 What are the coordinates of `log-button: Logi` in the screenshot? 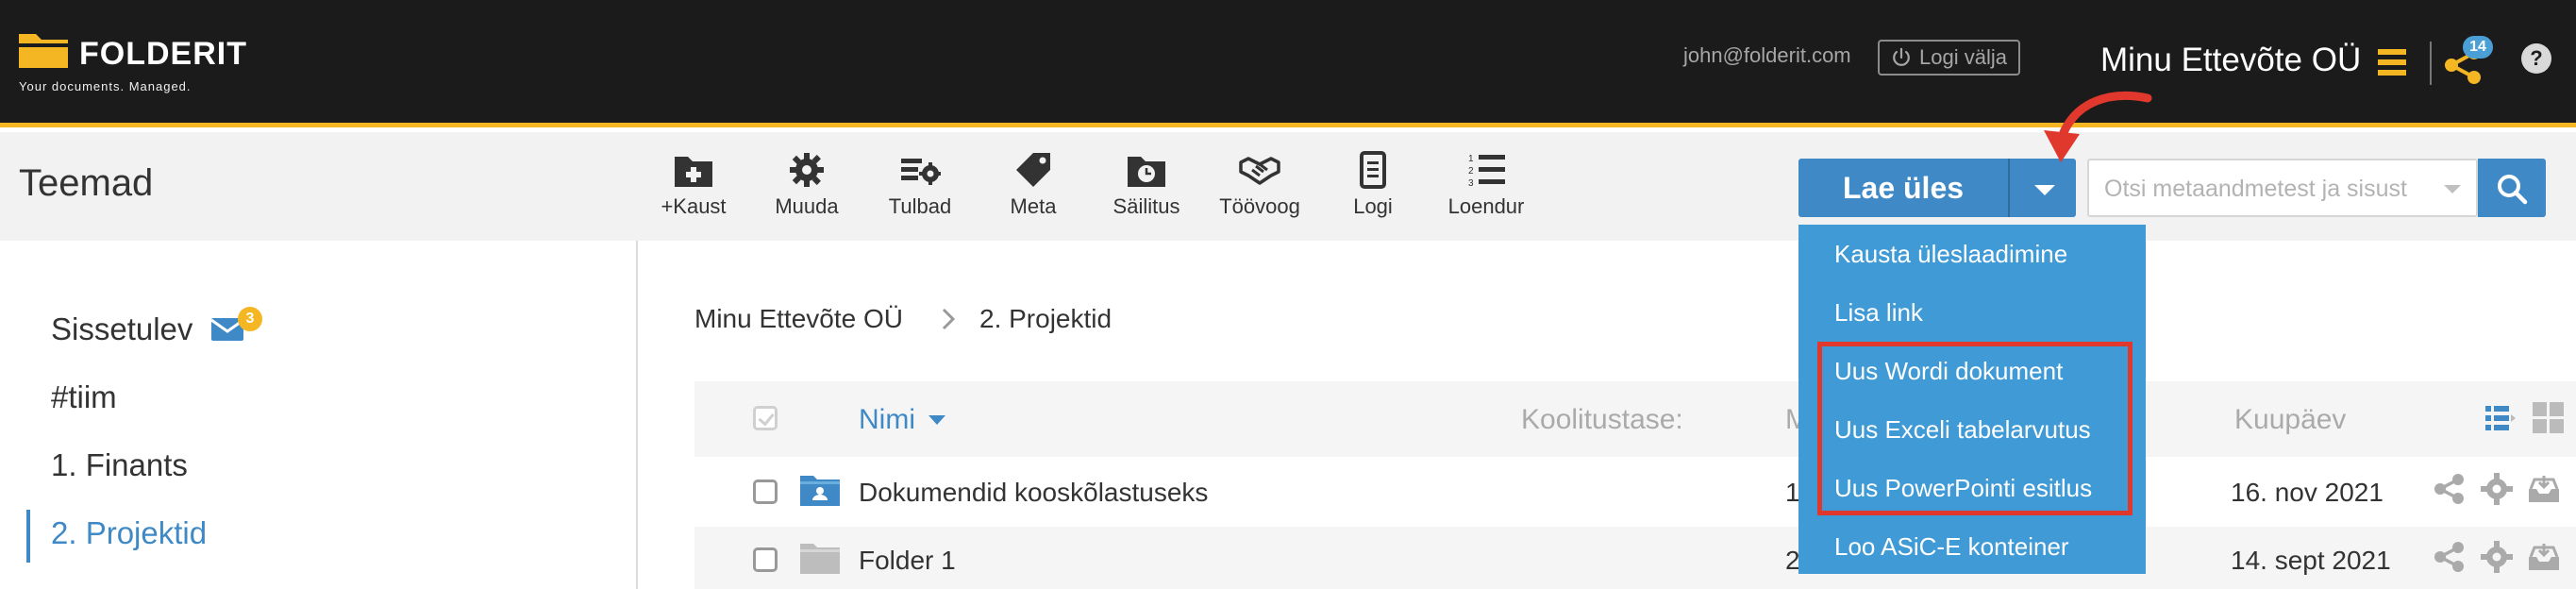 It's located at (1373, 185).